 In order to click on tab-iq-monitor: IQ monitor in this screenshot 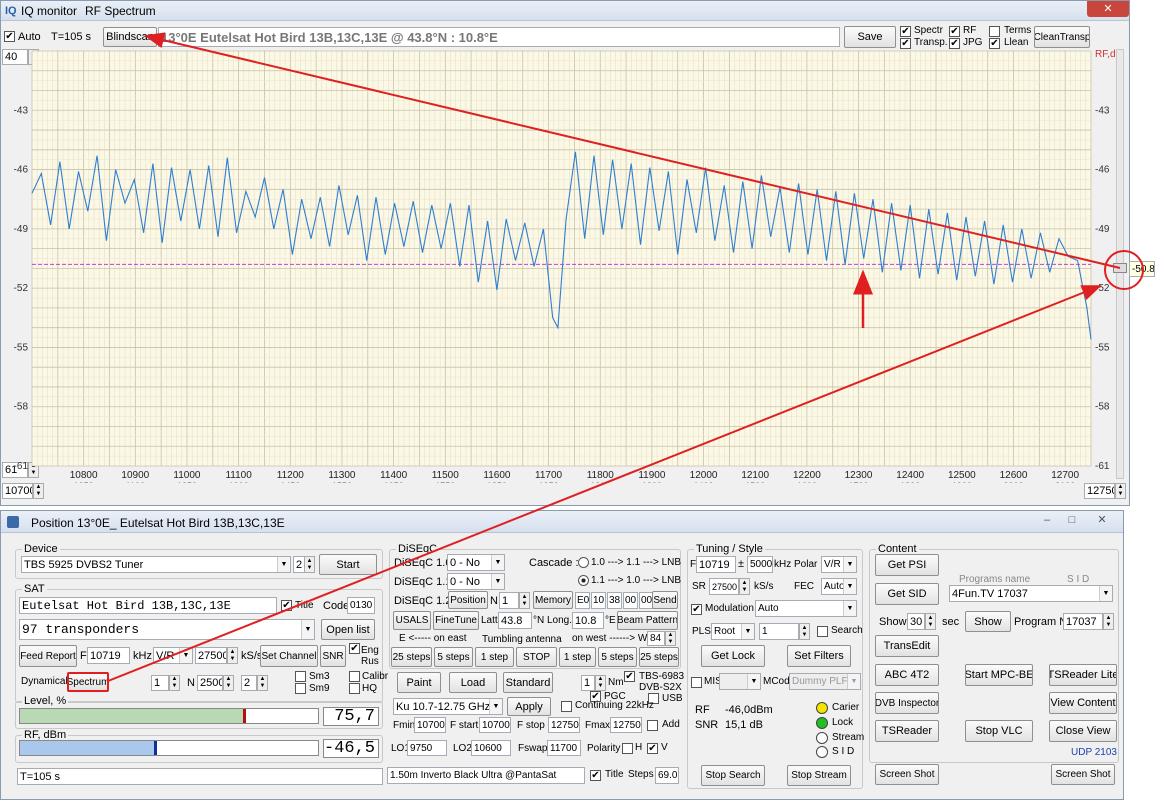, I will do `click(49, 11)`.